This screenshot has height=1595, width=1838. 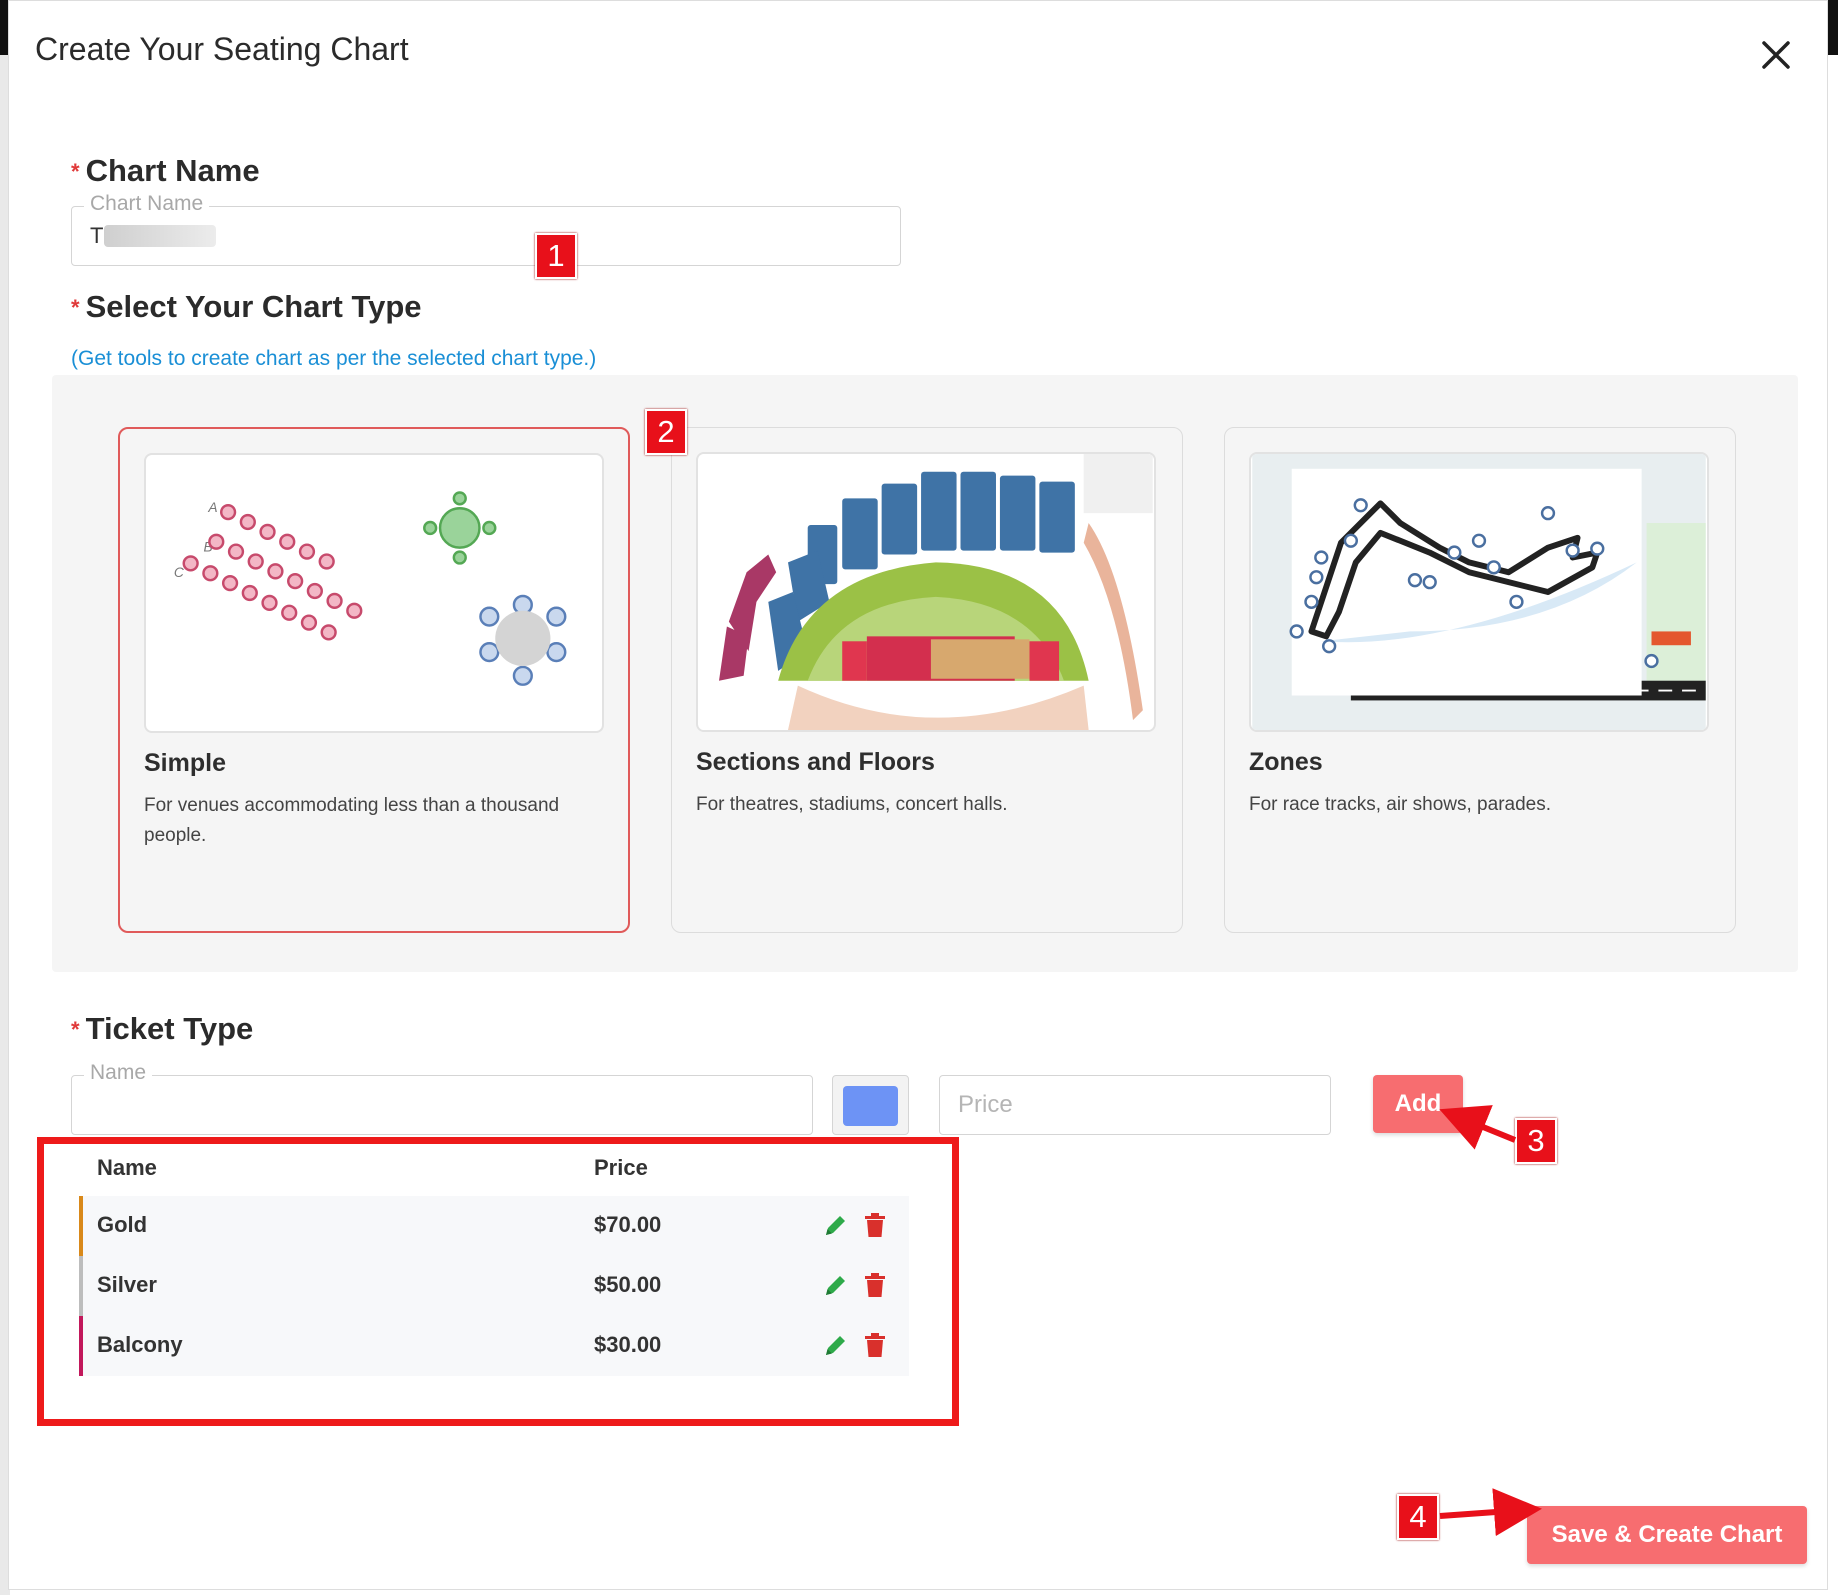 What do you see at coordinates (815, 762) in the screenshot?
I see `chart-type-title: Sections and Floors` at bounding box center [815, 762].